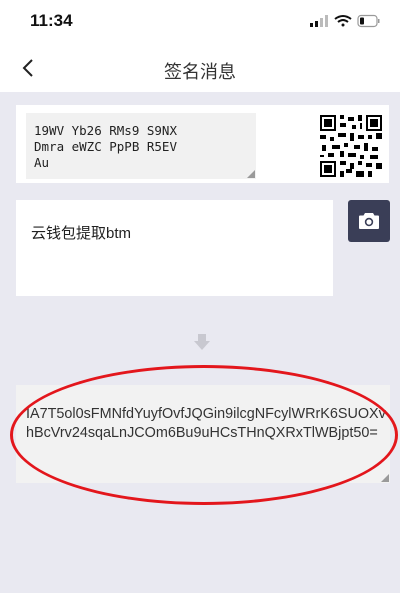 This screenshot has height=593, width=400. I want to click on message-text: 云钱包提取btm, so click(81, 233).